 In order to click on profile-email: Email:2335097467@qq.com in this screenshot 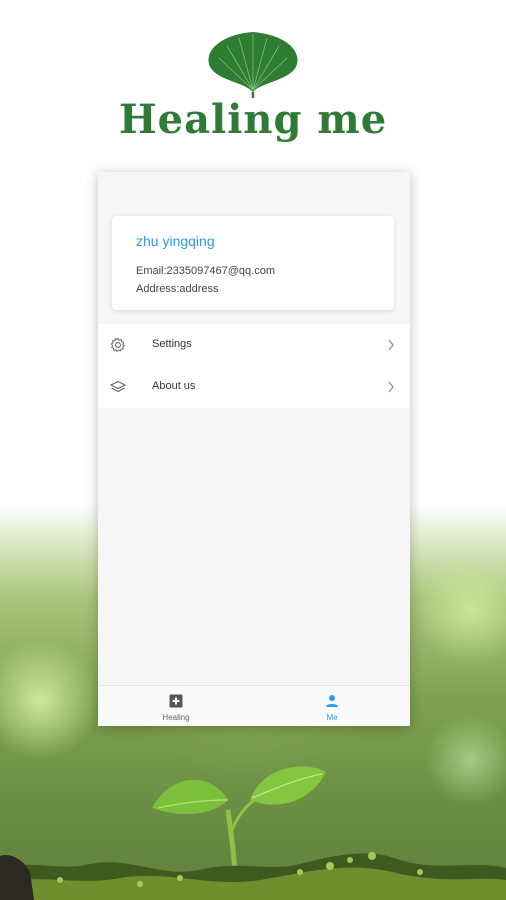, I will do `click(205, 271)`.